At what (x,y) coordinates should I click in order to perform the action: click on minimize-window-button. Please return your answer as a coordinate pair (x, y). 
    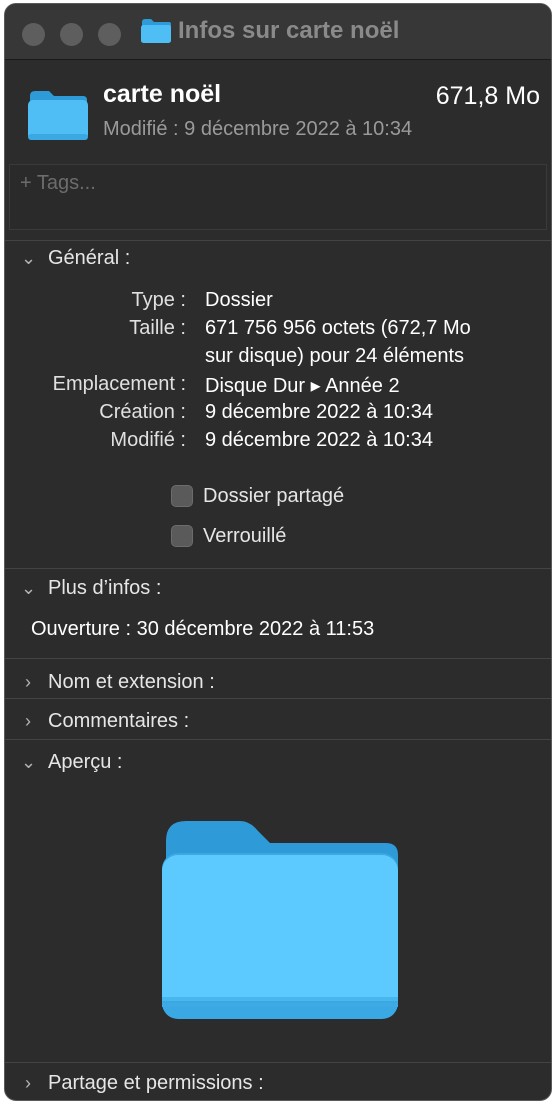
    Looking at the image, I should click on (71, 34).